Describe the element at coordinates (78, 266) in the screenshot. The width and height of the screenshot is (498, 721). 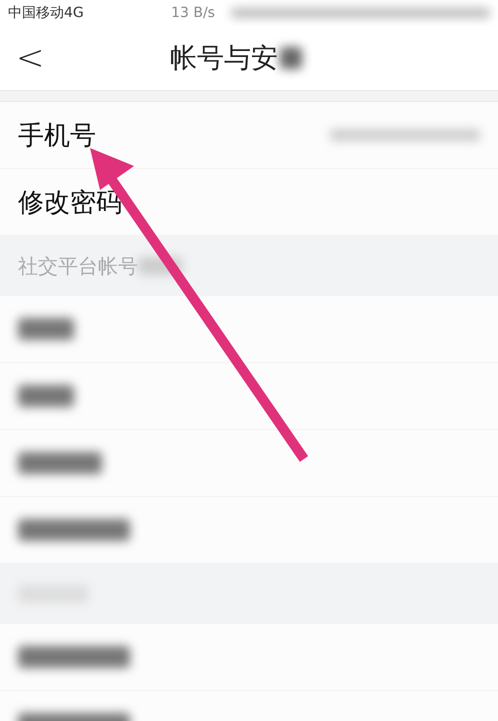
I see `section-title: 社交平台帐号` at that location.